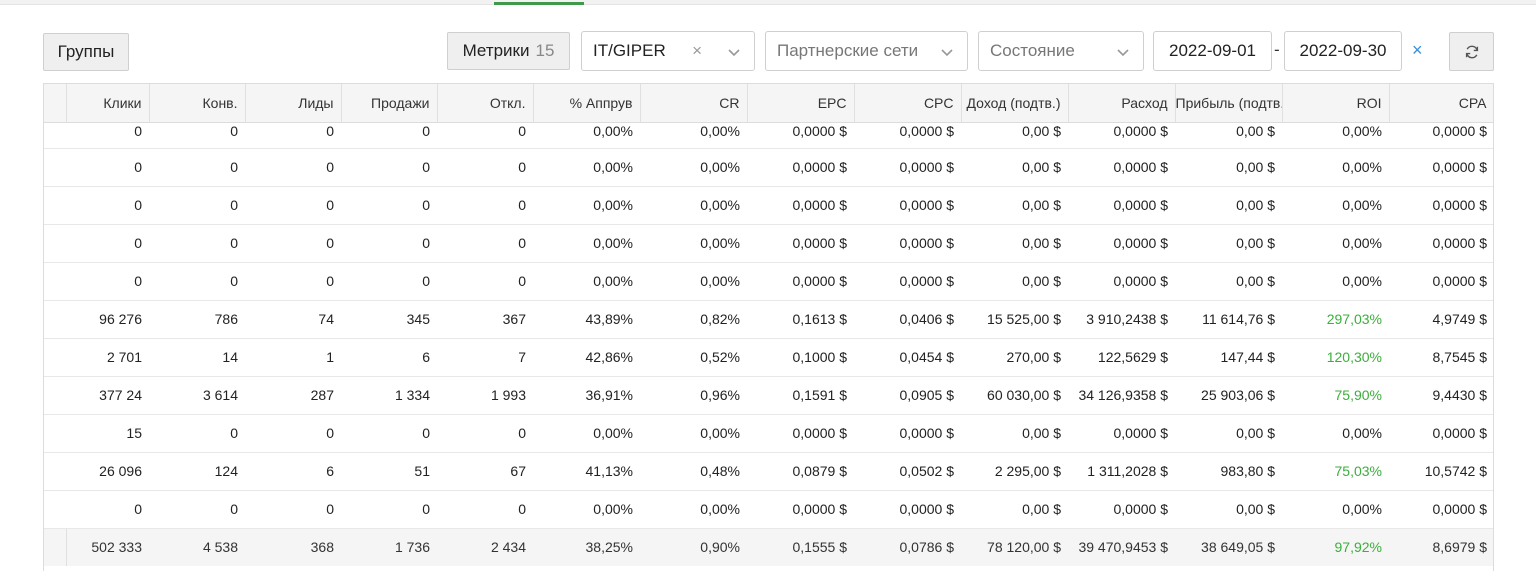  I want to click on table-cell: 367, so click(485, 319).